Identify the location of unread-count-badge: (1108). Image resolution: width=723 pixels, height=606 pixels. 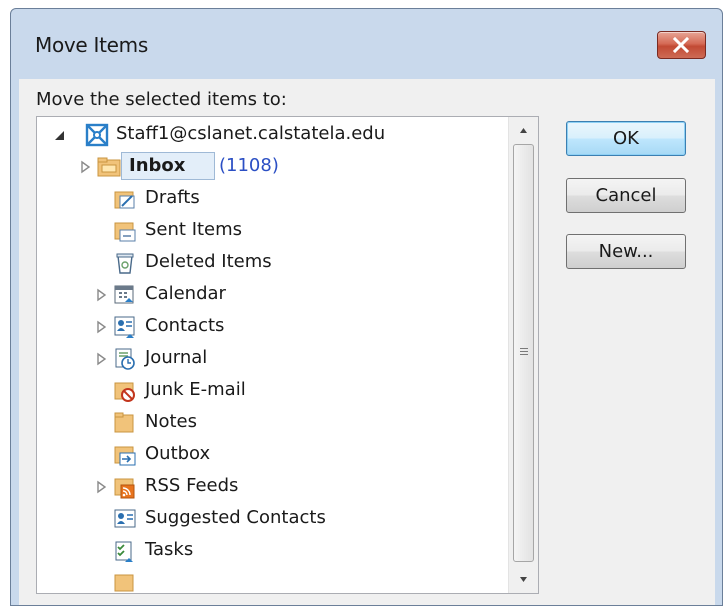
(249, 165).